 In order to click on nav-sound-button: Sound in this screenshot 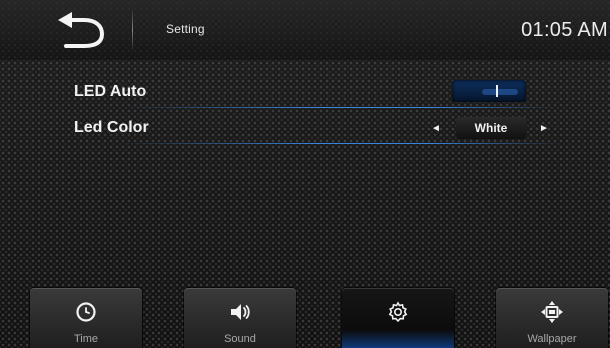, I will do `click(240, 318)`.